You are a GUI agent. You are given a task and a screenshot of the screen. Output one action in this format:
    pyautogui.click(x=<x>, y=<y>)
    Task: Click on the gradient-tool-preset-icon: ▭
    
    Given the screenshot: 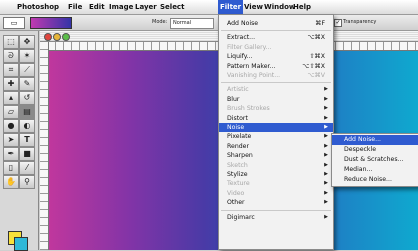 What is the action you would take?
    pyautogui.click(x=14, y=23)
    